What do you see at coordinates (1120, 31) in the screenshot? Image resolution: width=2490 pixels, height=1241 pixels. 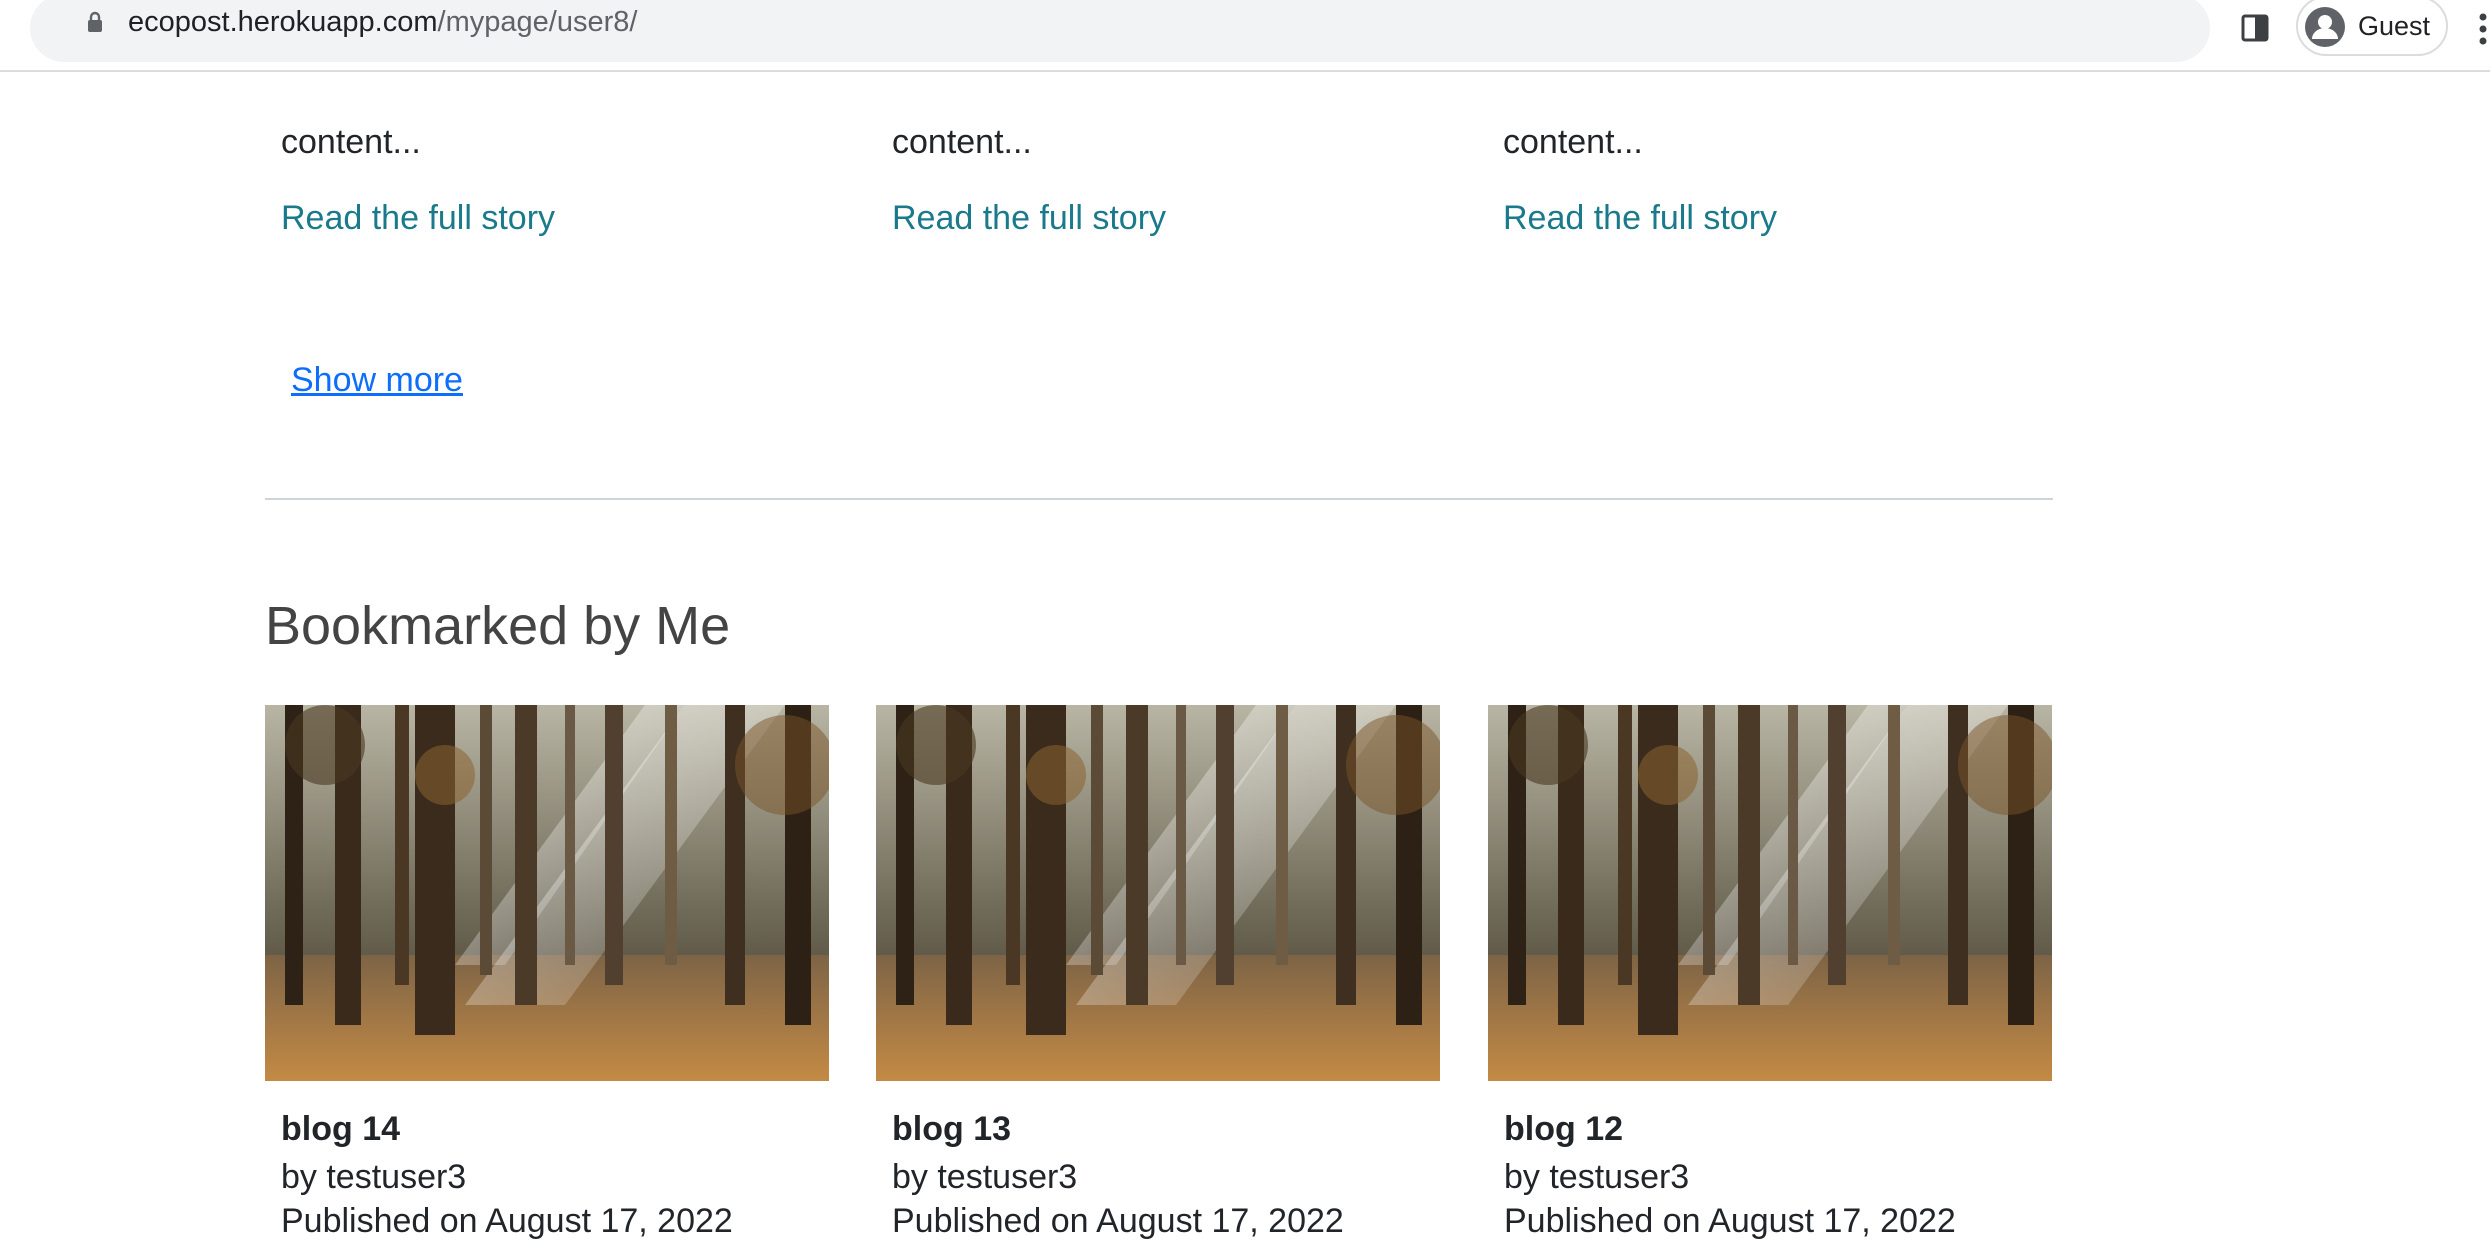 I see `address-bar: ecopost.herokuapp.com/mypage/user8/` at bounding box center [1120, 31].